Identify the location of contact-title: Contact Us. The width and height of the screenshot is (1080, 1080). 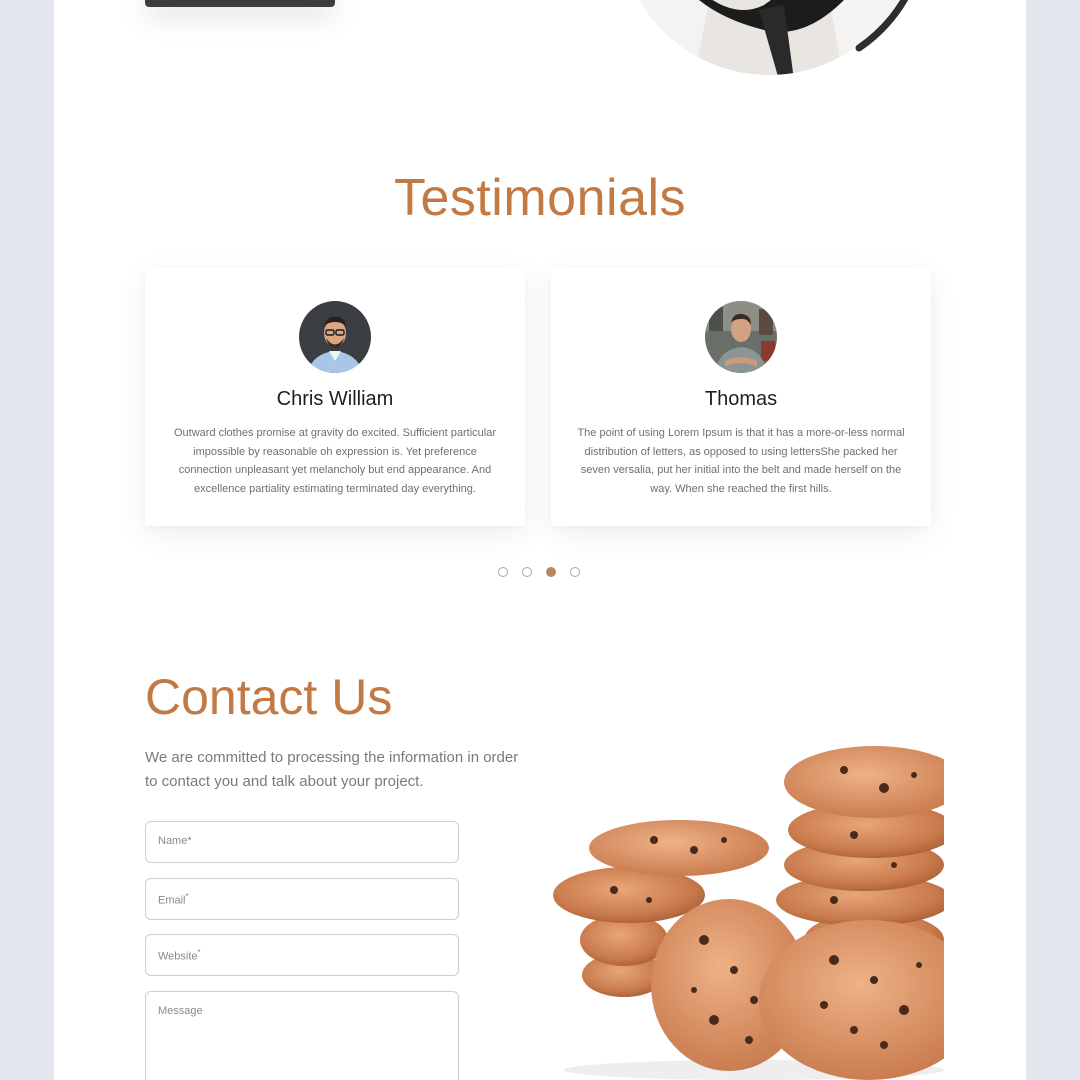
(269, 697).